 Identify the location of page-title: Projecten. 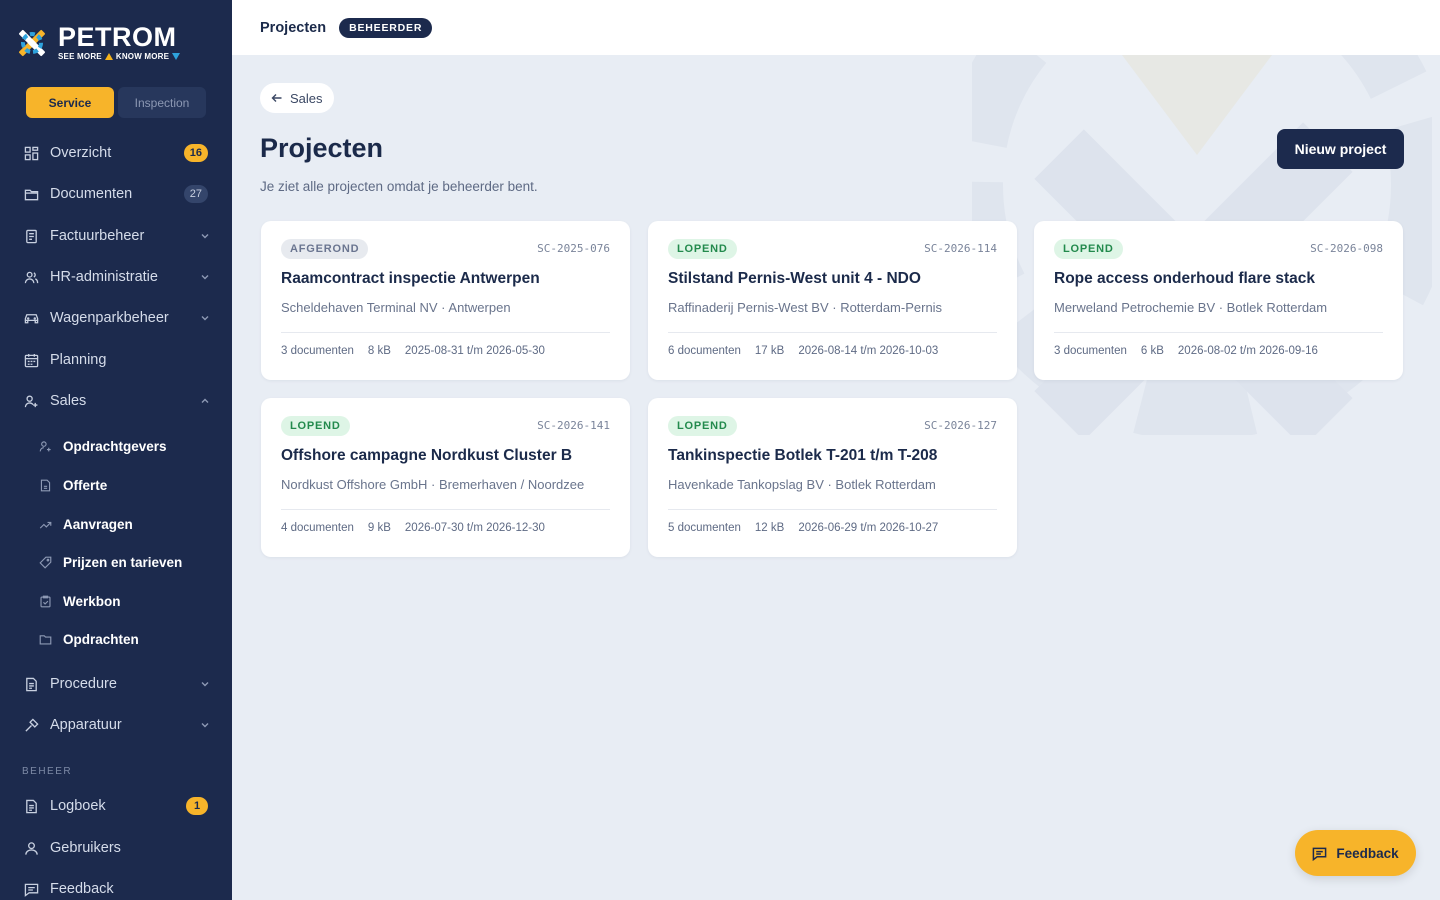
(322, 148).